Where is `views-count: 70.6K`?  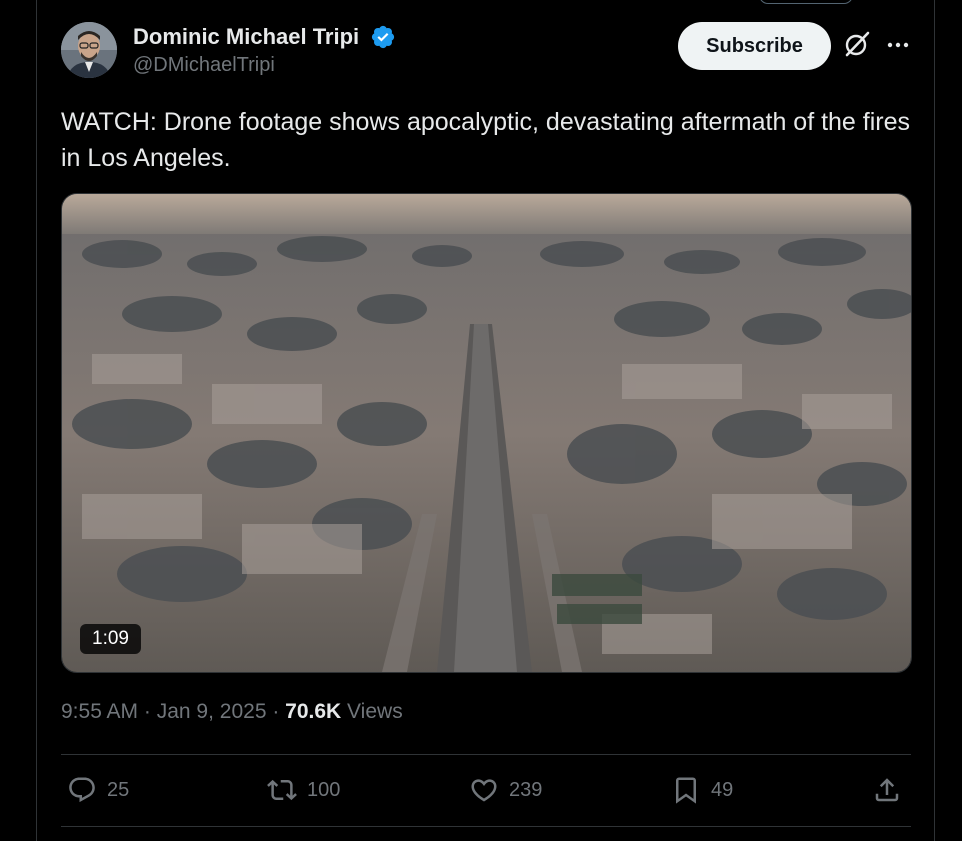
views-count: 70.6K is located at coordinates (313, 711).